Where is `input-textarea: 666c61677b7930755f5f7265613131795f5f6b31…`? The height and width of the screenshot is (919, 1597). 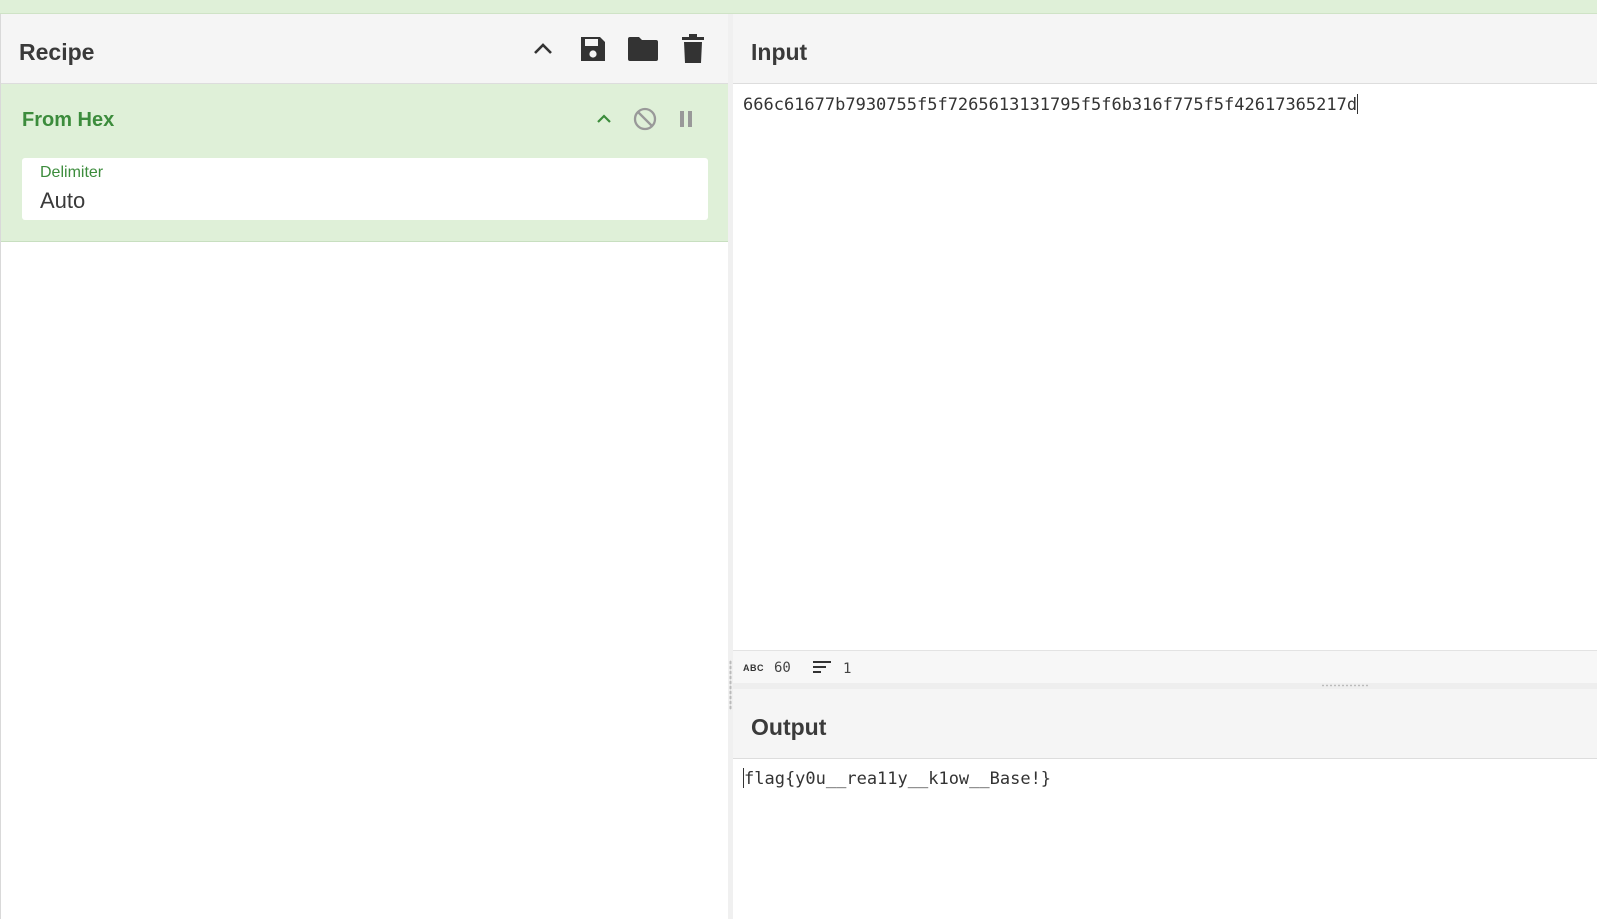
input-textarea: 666c61677b7930755f5f7265613131795f5f6b31… is located at coordinates (1051, 104).